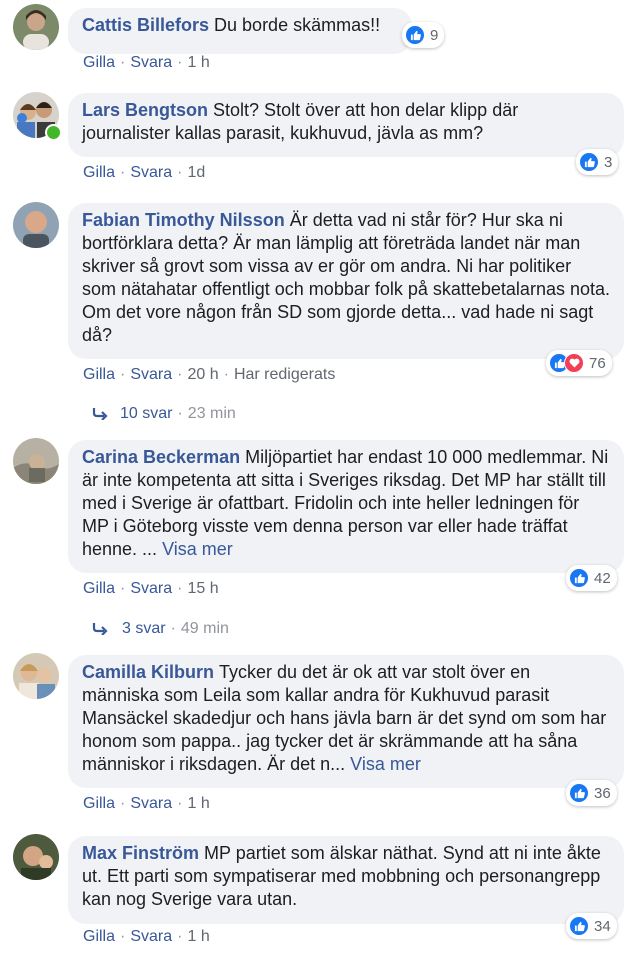 This screenshot has height=956, width=640. I want to click on comment-actions: Gilla · Svara · 20 h · Har redigerats, so click(209, 374).